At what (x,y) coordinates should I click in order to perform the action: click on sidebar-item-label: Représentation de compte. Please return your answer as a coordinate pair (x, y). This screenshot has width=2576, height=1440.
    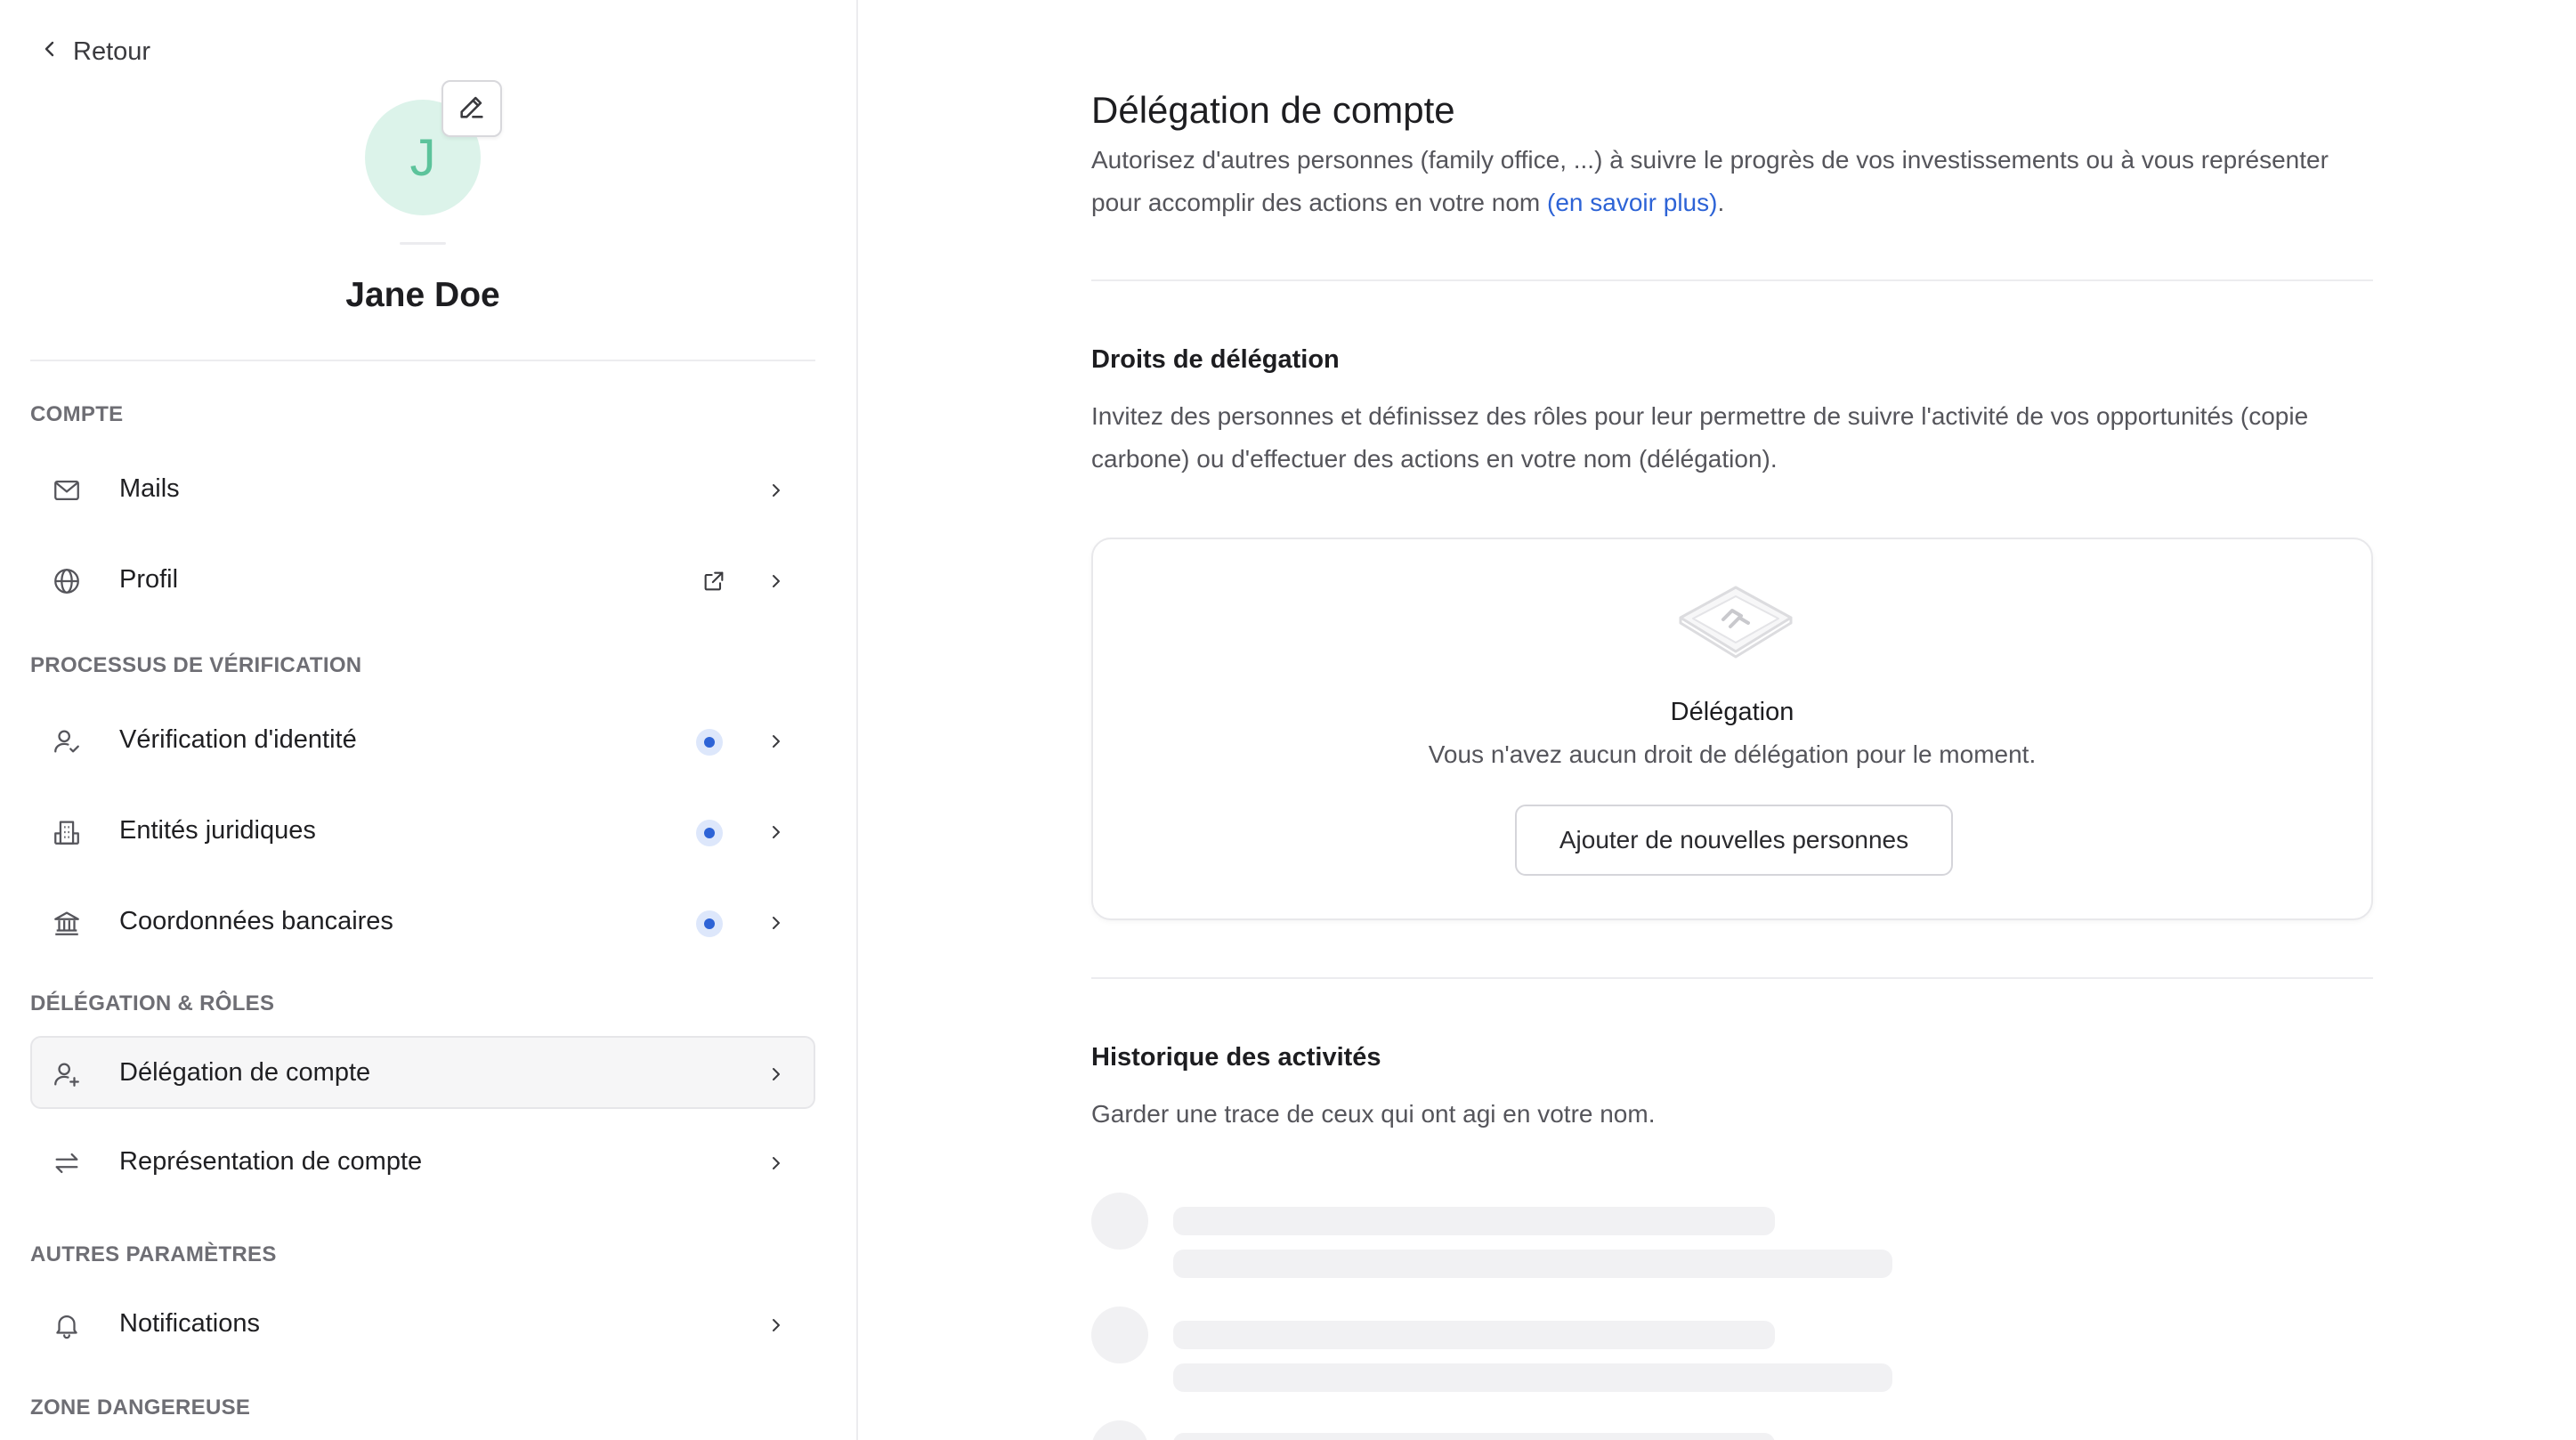
    Looking at the image, I should click on (271, 1161).